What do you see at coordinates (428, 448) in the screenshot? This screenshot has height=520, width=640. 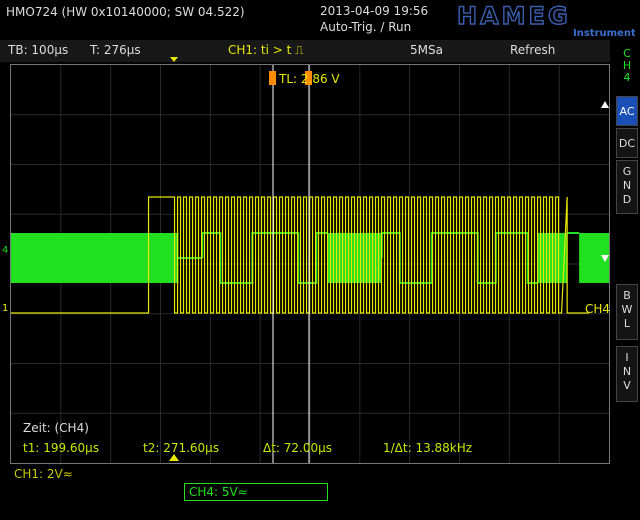 I see `cursor-inverse-delta: 1/Δt: 13.88kHz` at bounding box center [428, 448].